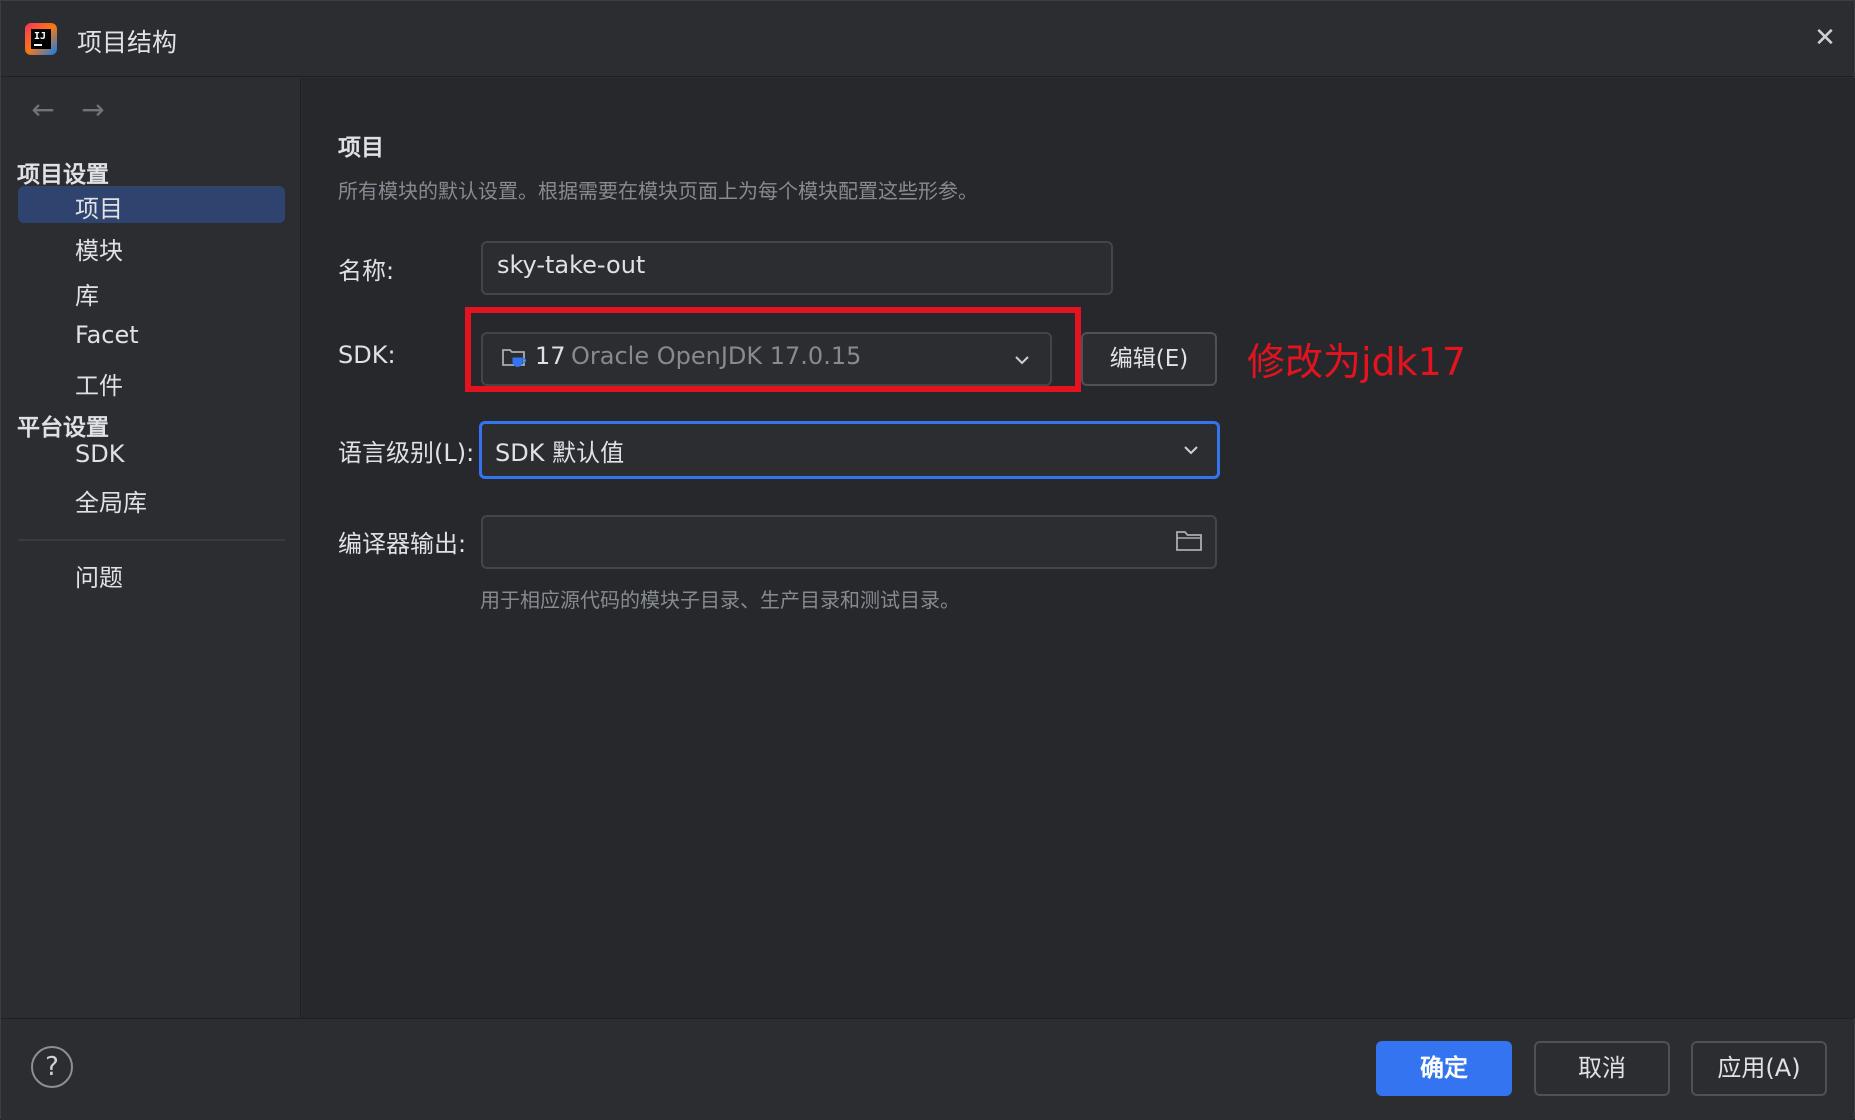  I want to click on sidebar-item-label: 问题, so click(99, 578).